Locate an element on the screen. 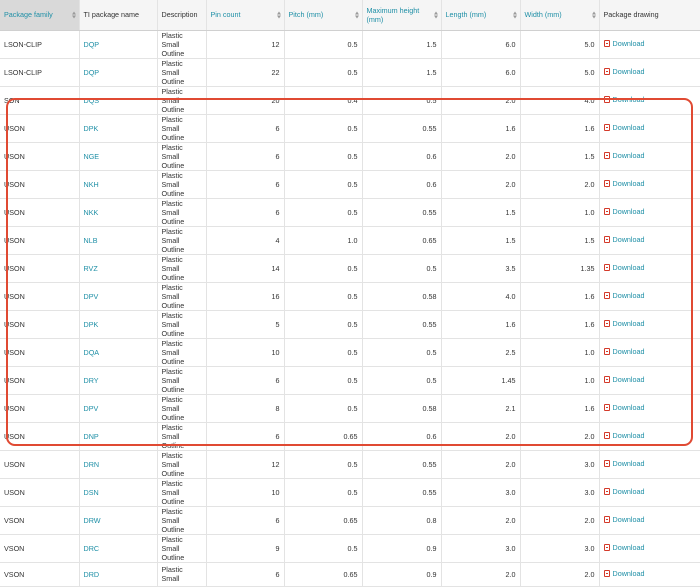 This screenshot has width=700, height=587. column-header-pitch-mm: Pitch (mm) is located at coordinates (323, 15).